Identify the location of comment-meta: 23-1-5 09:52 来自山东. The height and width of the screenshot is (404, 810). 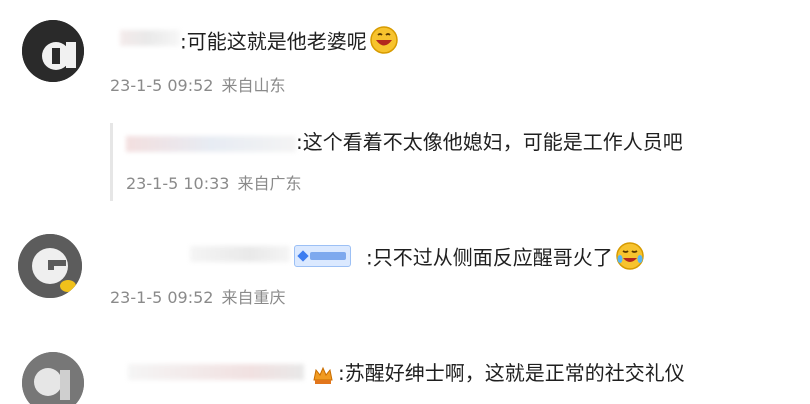
(197, 86).